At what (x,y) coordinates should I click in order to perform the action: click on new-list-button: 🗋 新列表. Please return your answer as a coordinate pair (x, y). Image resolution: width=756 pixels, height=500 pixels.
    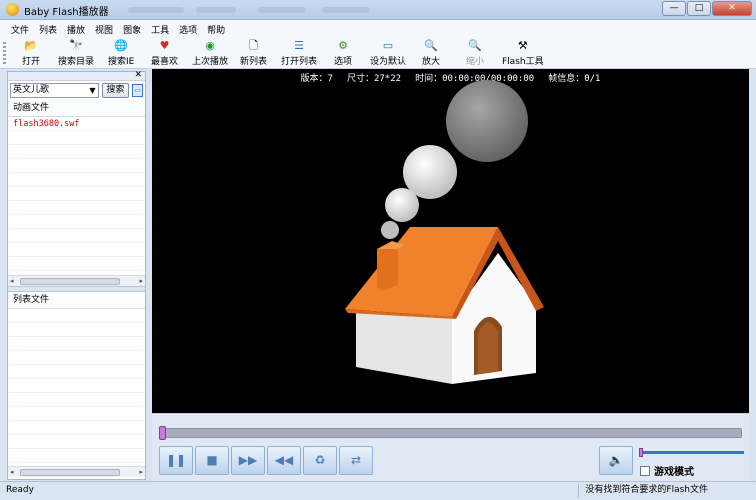
    Looking at the image, I should click on (253, 53).